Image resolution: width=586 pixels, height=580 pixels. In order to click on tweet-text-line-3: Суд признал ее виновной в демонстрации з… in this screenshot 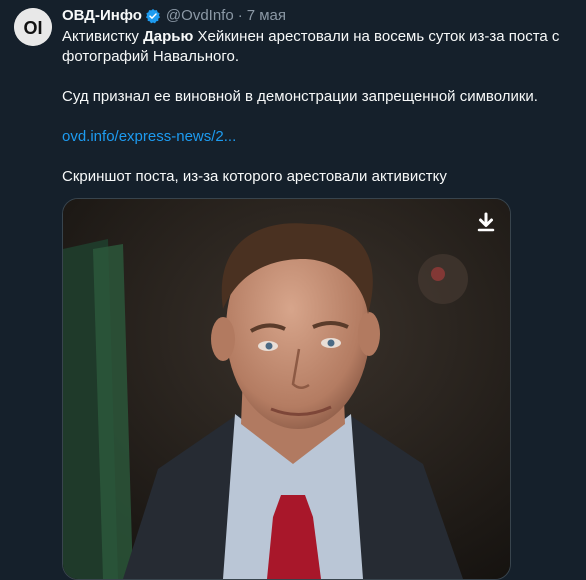, I will do `click(300, 96)`.